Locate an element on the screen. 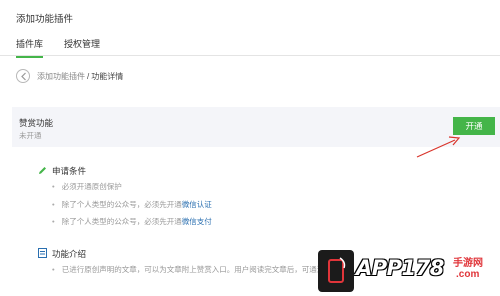 Image resolution: width=500 pixels, height=296 pixels. document-icon is located at coordinates (42, 254).